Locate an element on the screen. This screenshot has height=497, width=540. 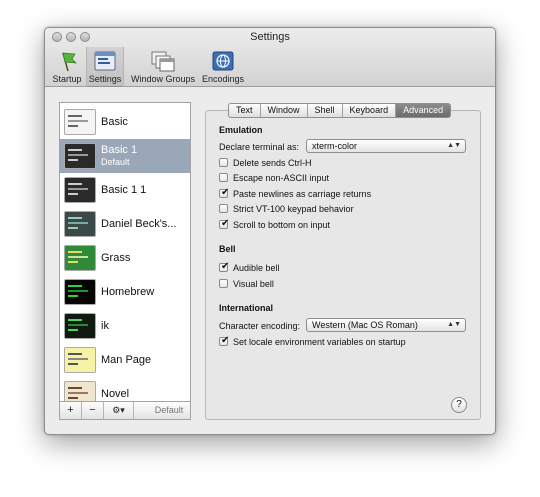
profile-item-basic: Basic is located at coordinates (125, 122).